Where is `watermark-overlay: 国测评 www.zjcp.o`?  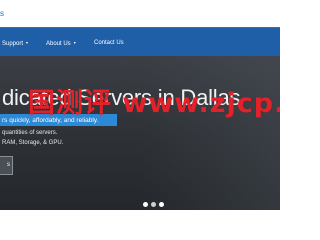
watermark-overlay: 国测评 www.zjcp.o is located at coordinates (154, 103).